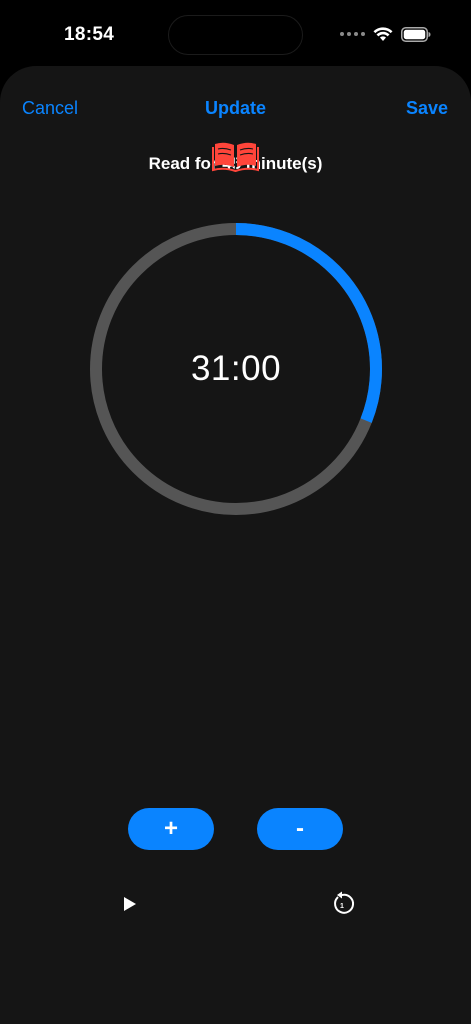 The height and width of the screenshot is (1024, 471). What do you see at coordinates (50, 108) in the screenshot?
I see `cancel-button: Cancel` at bounding box center [50, 108].